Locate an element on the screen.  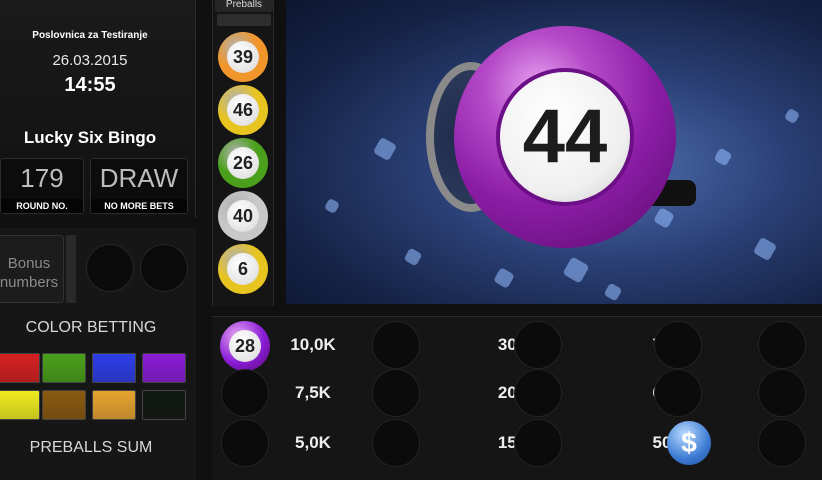
round-number-box: 179 ROUND NO. is located at coordinates (42, 186).